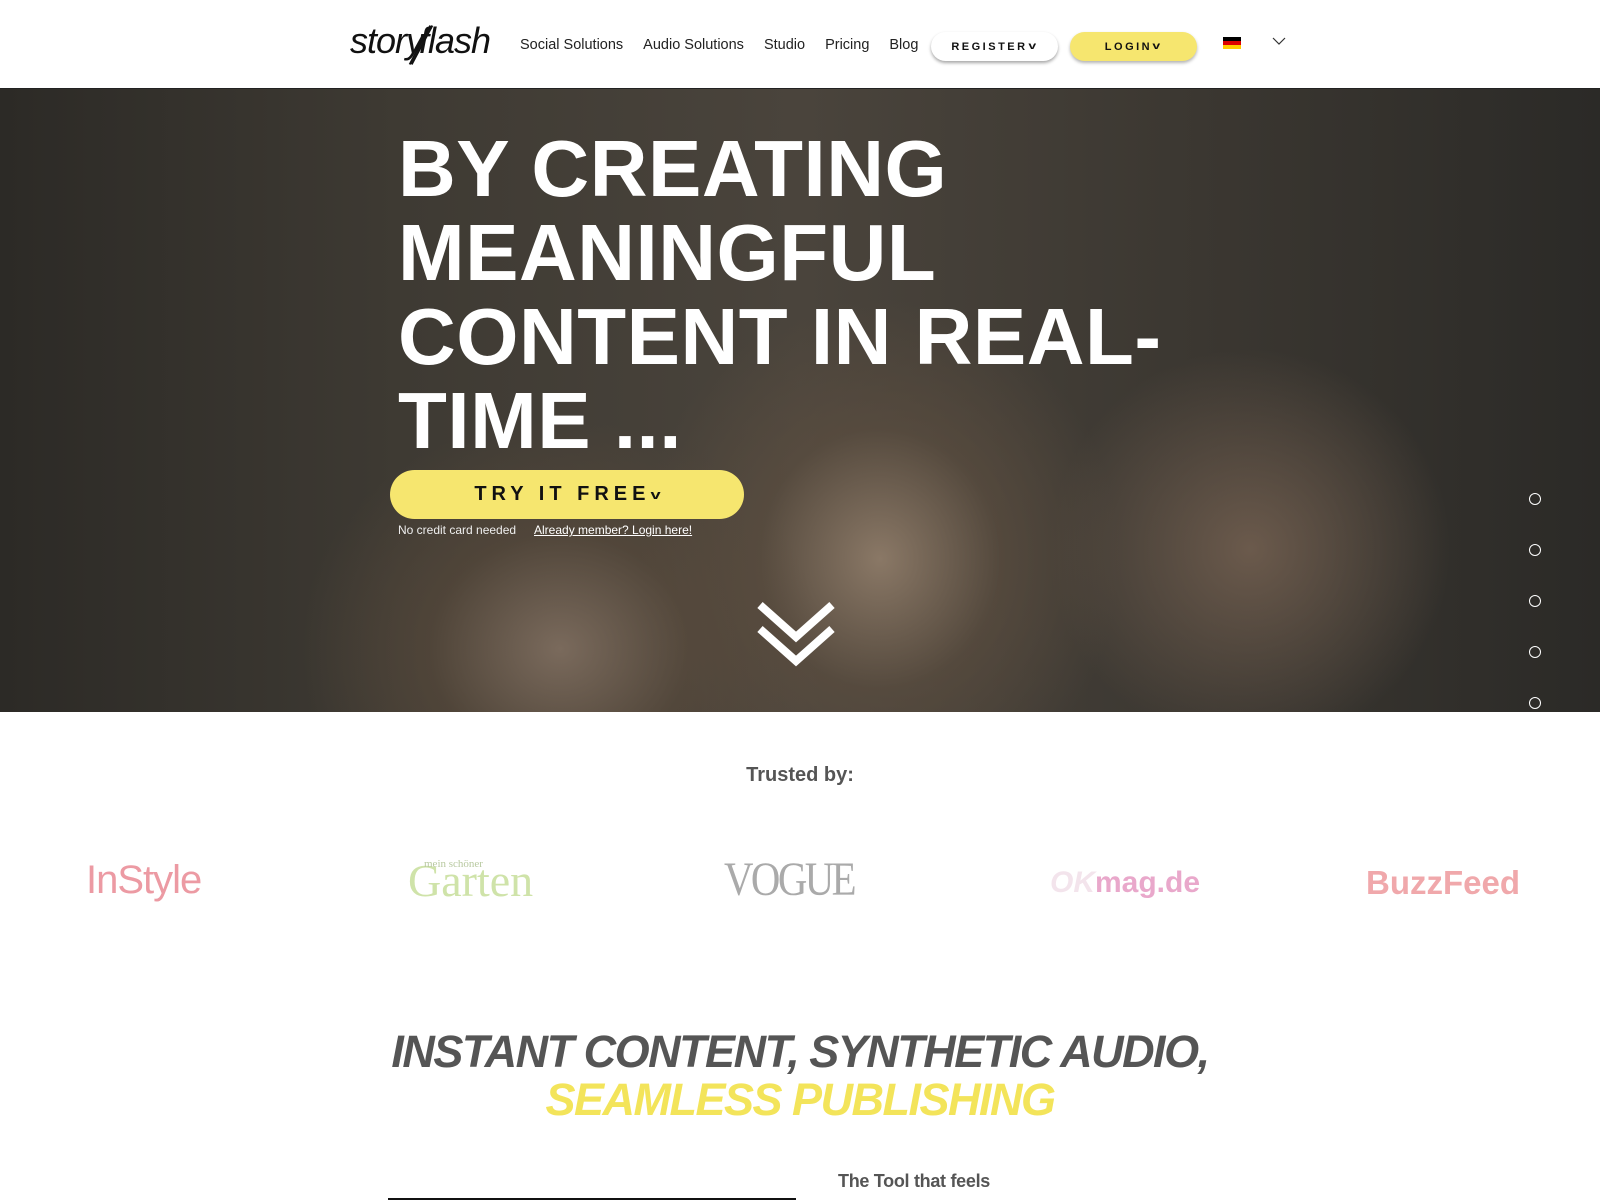  Describe the element at coordinates (471, 880) in the screenshot. I see `garten-logo: Garten mein schöner` at that location.